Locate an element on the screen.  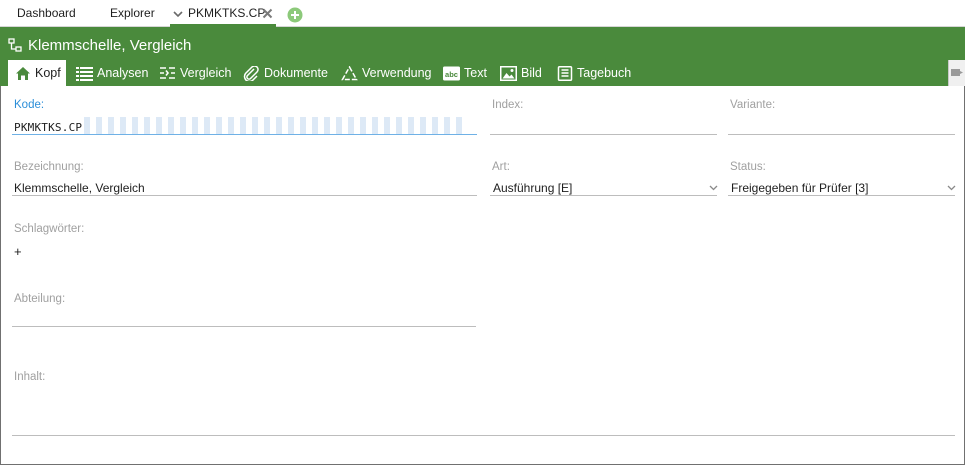
add-keyword-button: + is located at coordinates (18, 251).